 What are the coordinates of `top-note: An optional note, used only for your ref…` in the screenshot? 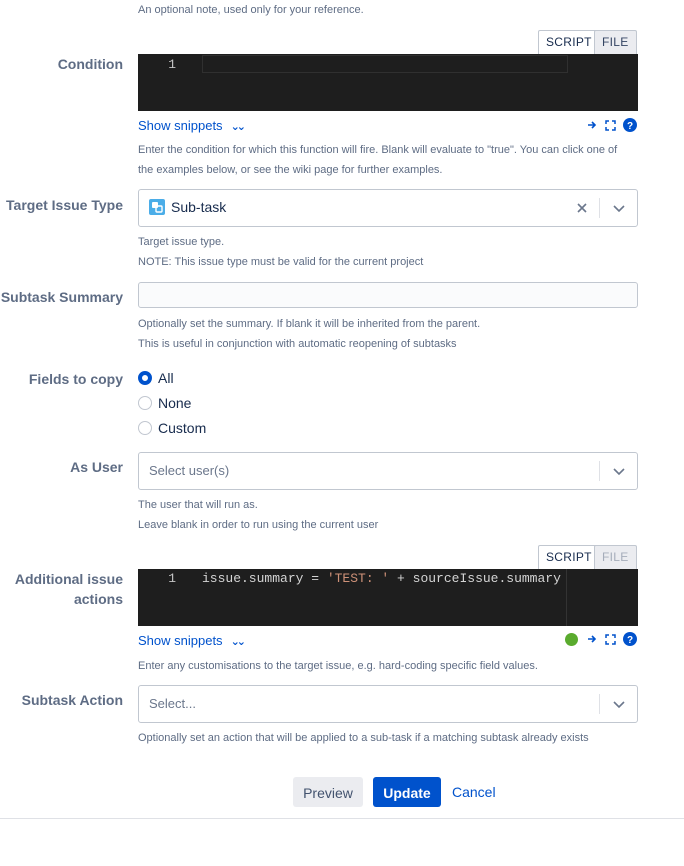 It's located at (251, 10).